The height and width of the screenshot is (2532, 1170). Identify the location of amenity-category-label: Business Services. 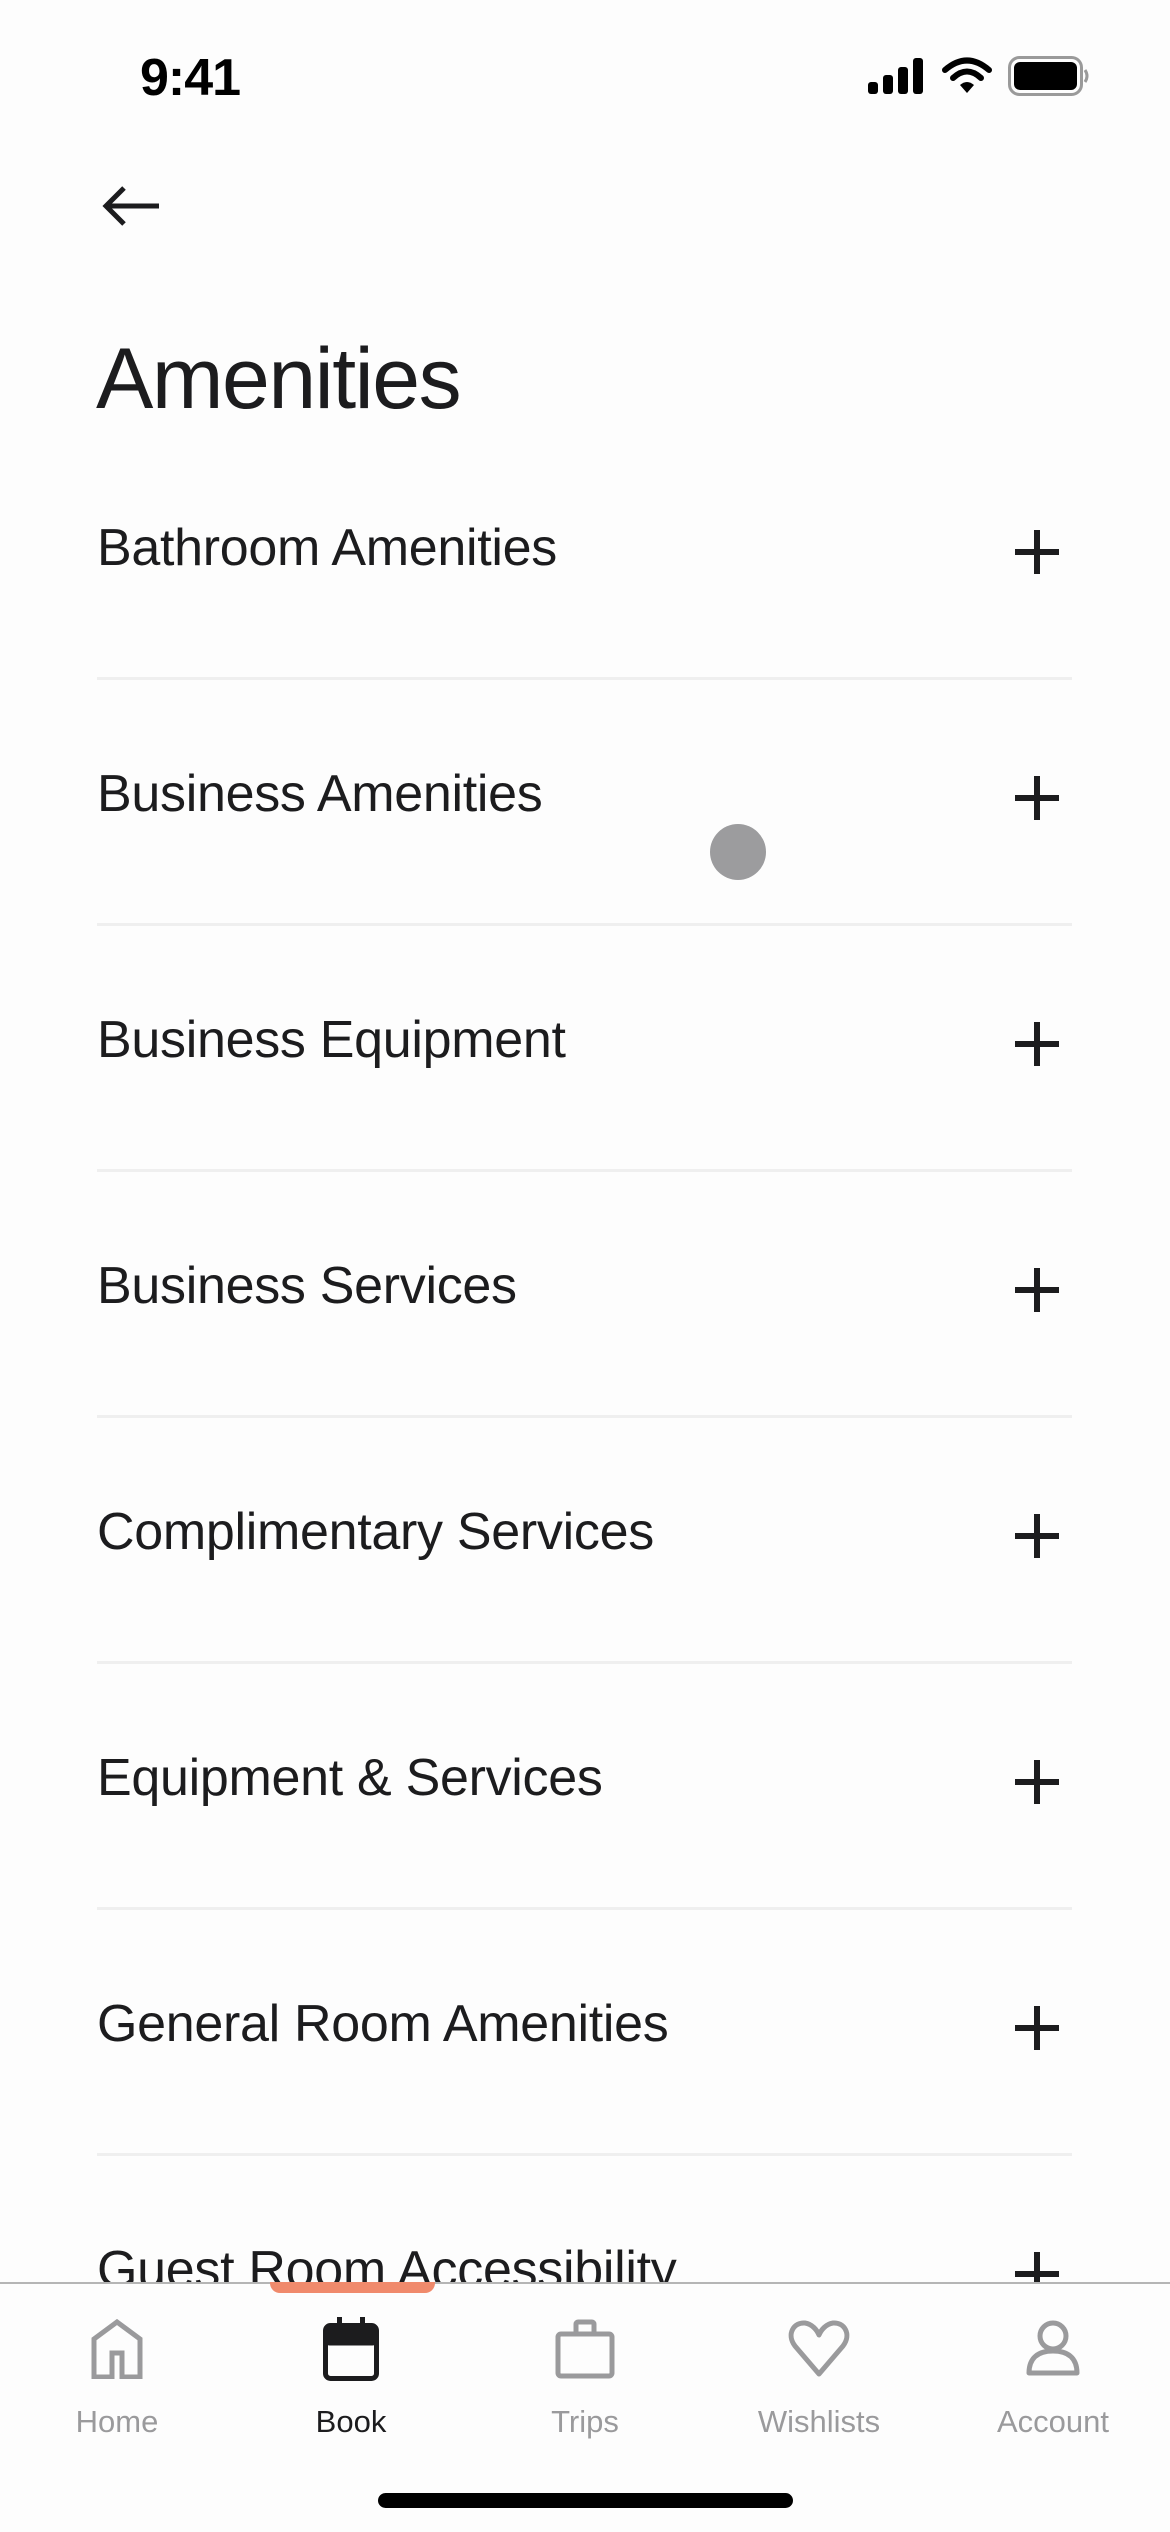
(307, 1285).